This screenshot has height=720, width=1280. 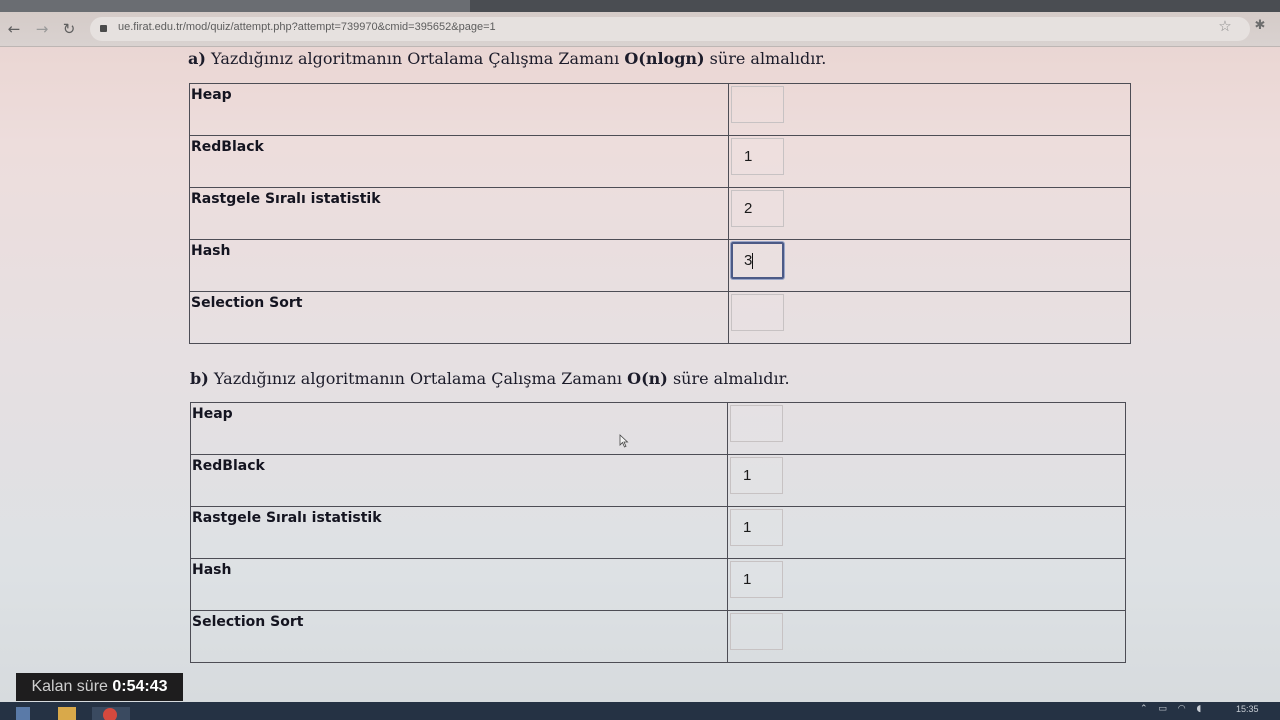 What do you see at coordinates (23, 713) in the screenshot?
I see `windows-start-icon` at bounding box center [23, 713].